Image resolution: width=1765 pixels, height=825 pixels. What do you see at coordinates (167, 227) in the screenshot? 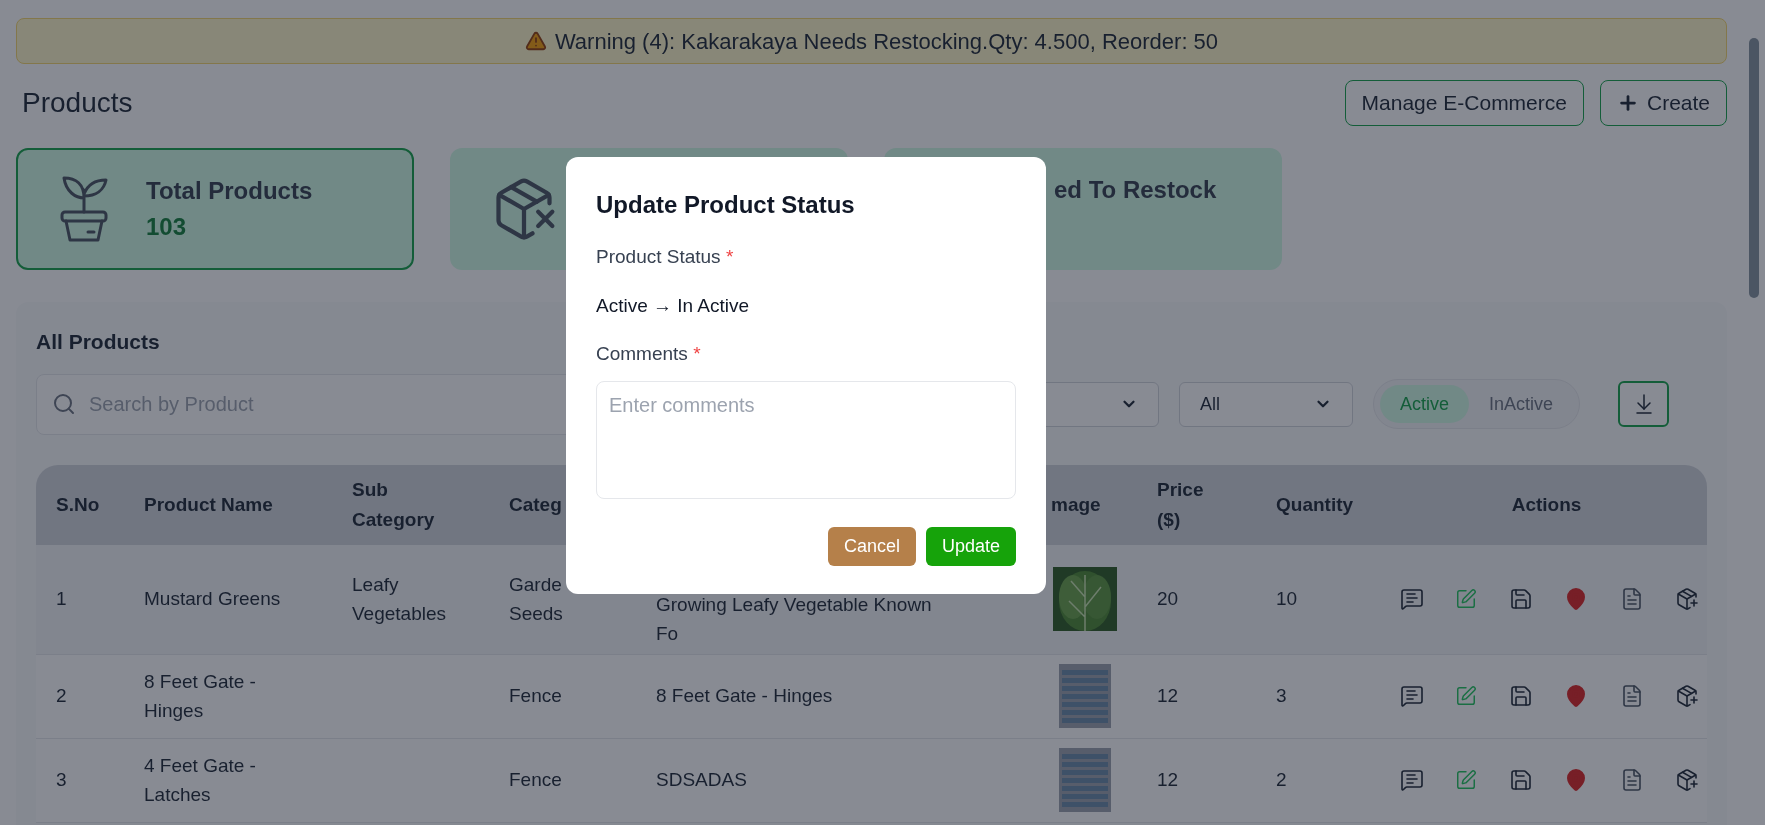
I see `stat-value: 103` at bounding box center [167, 227].